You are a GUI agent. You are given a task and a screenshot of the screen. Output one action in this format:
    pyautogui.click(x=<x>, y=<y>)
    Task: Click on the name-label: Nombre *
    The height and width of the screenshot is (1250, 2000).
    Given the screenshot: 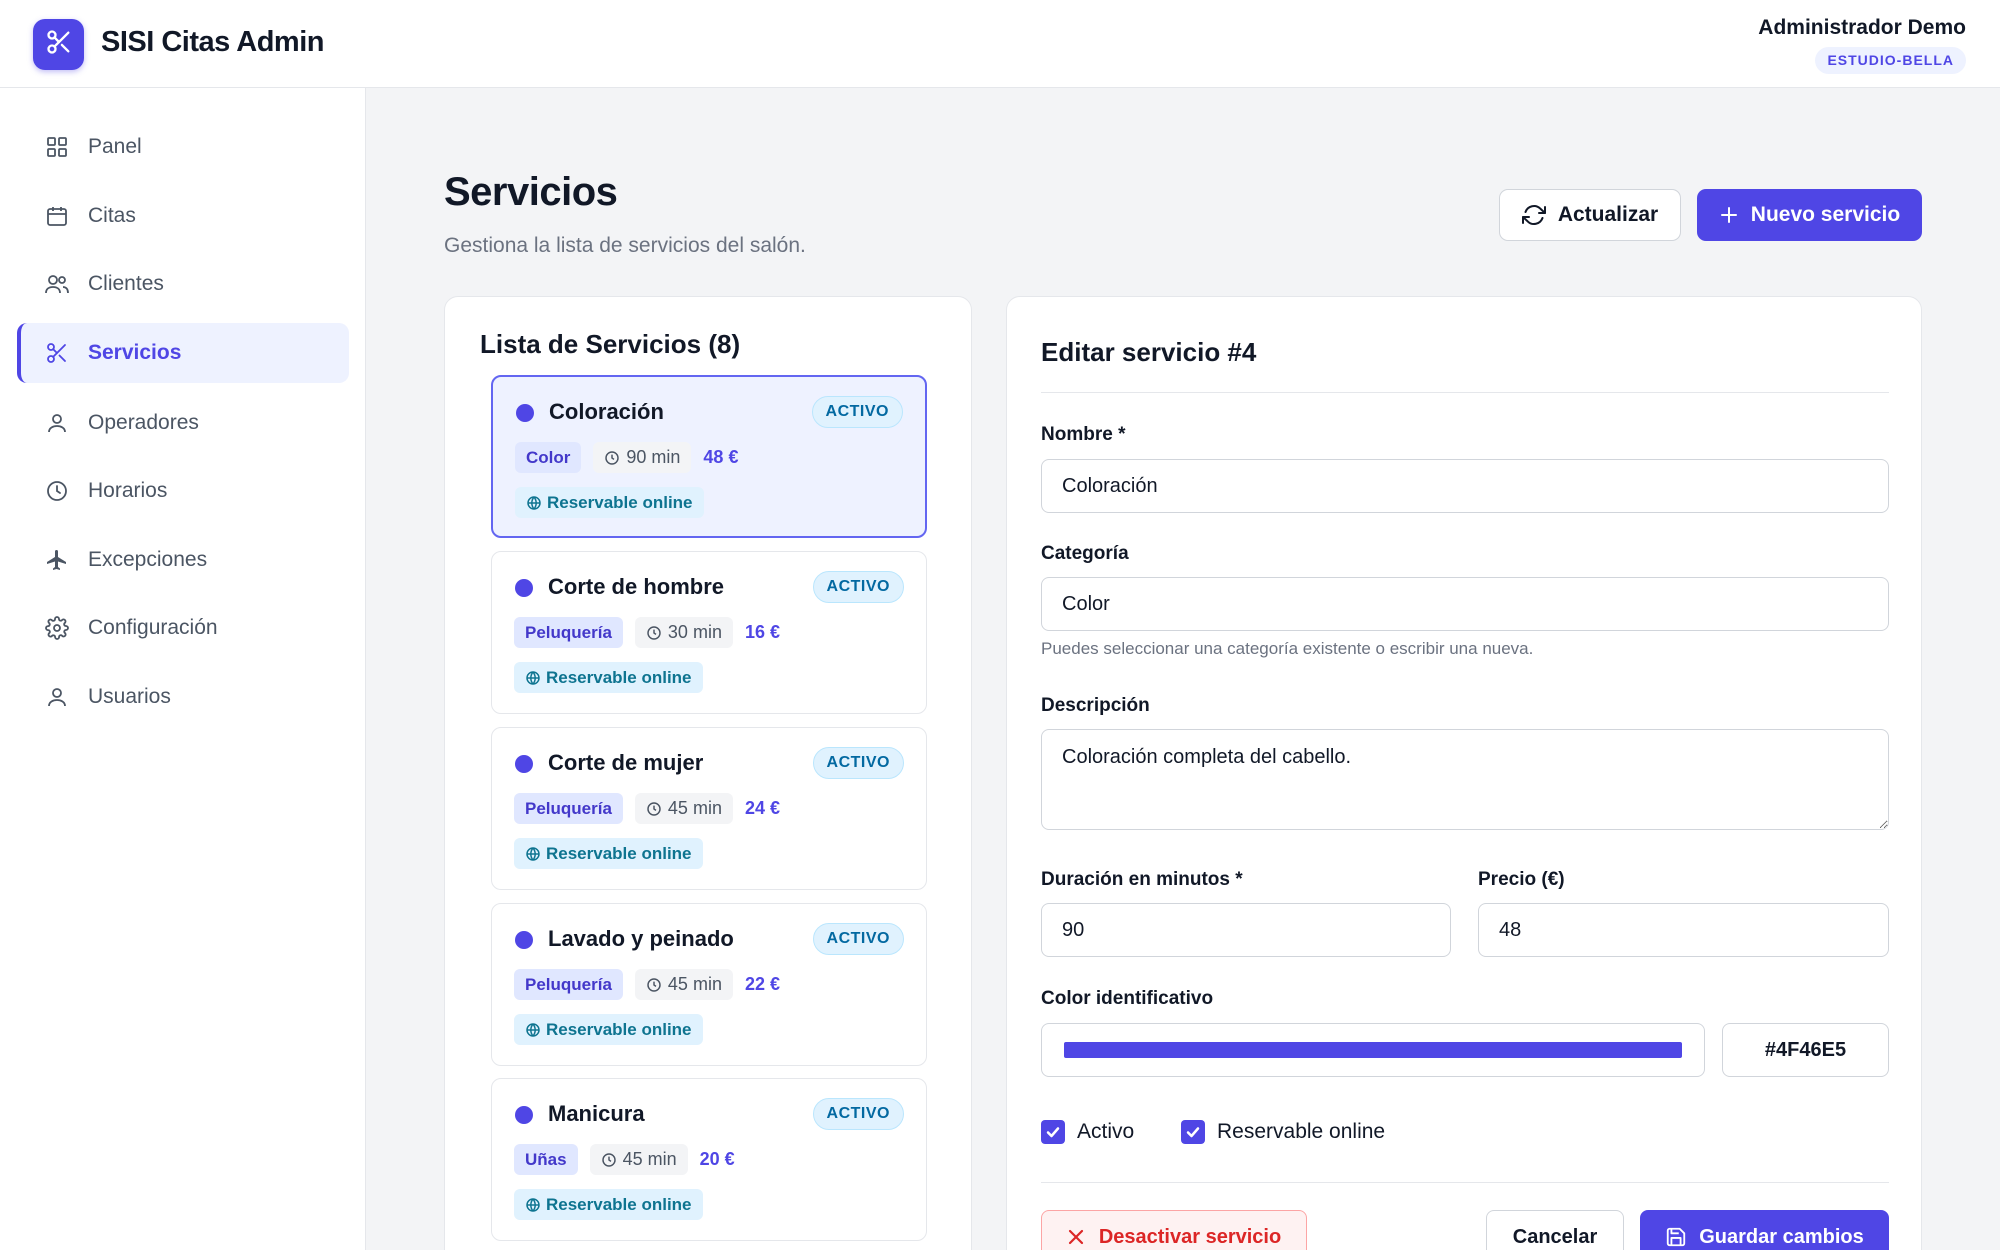 What is the action you would take?
    pyautogui.click(x=1083, y=434)
    